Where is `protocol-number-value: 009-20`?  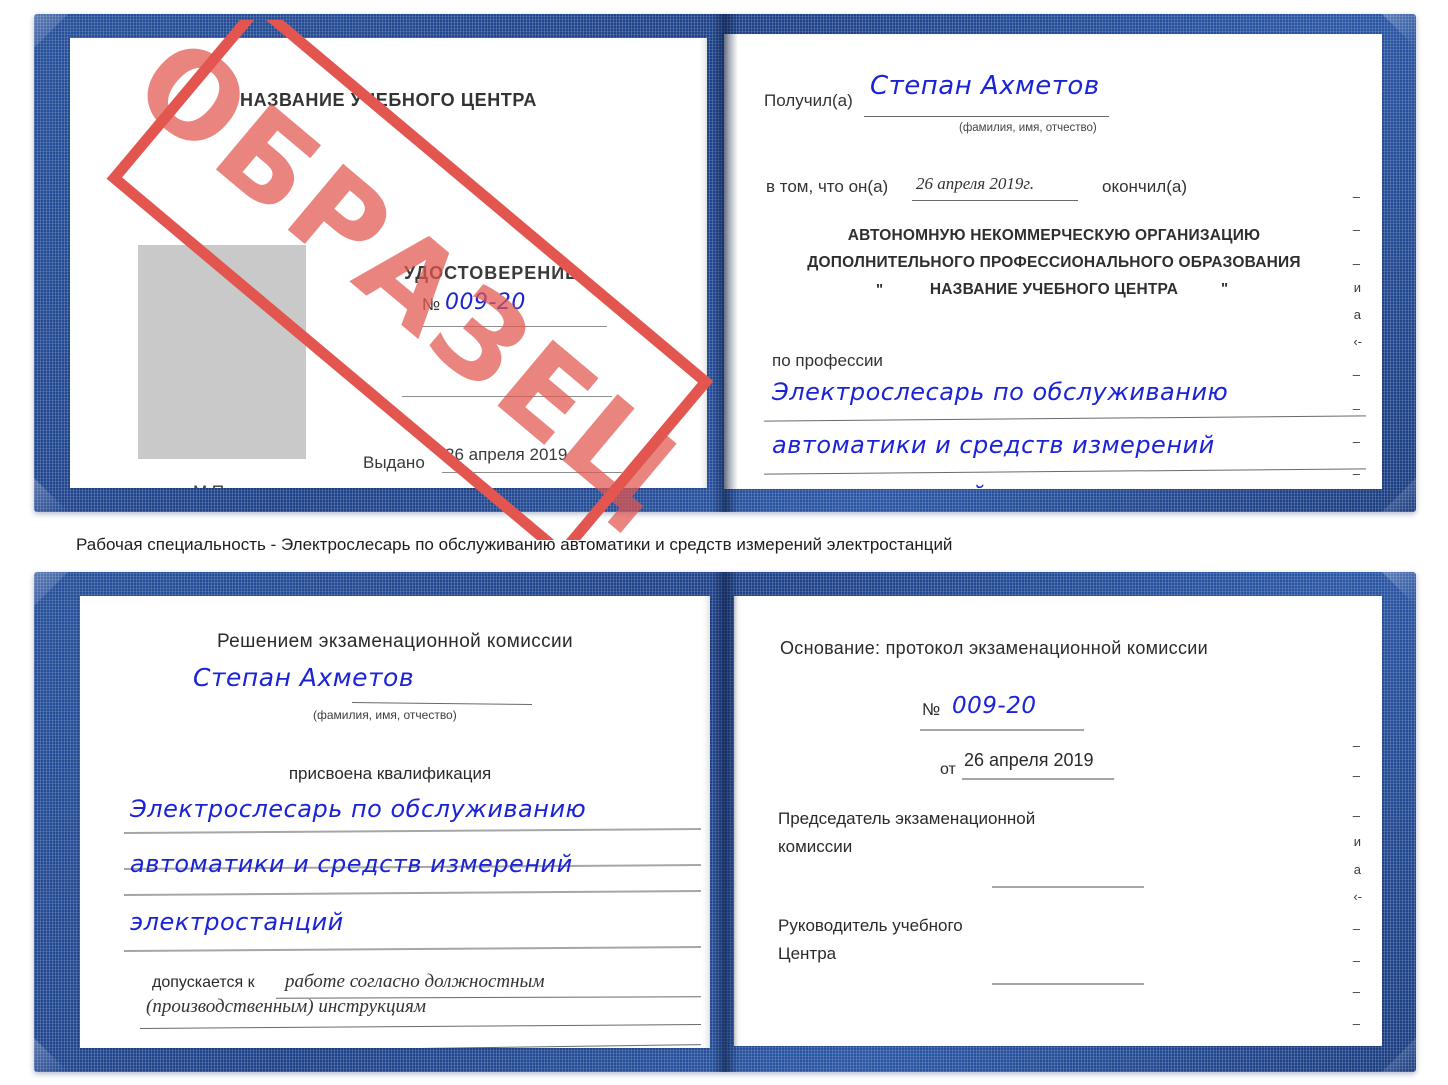 protocol-number-value: 009-20 is located at coordinates (994, 706).